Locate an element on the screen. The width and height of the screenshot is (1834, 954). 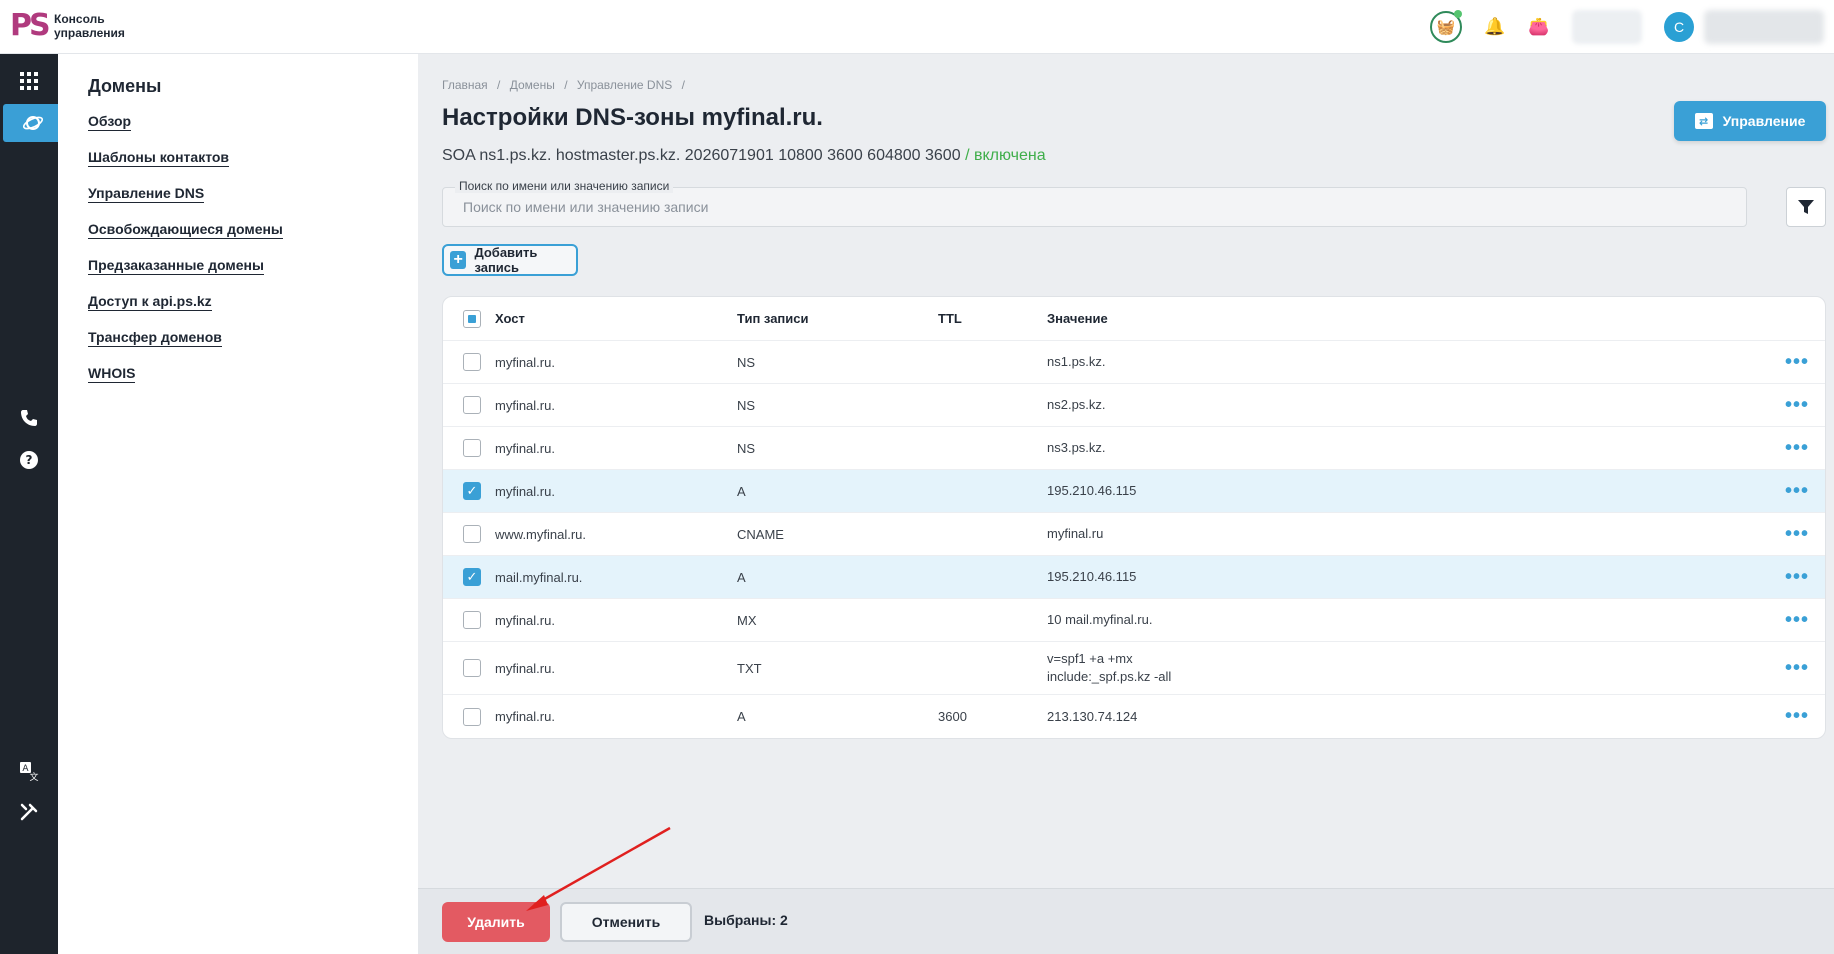
cancel-button: Отменить is located at coordinates (626, 922).